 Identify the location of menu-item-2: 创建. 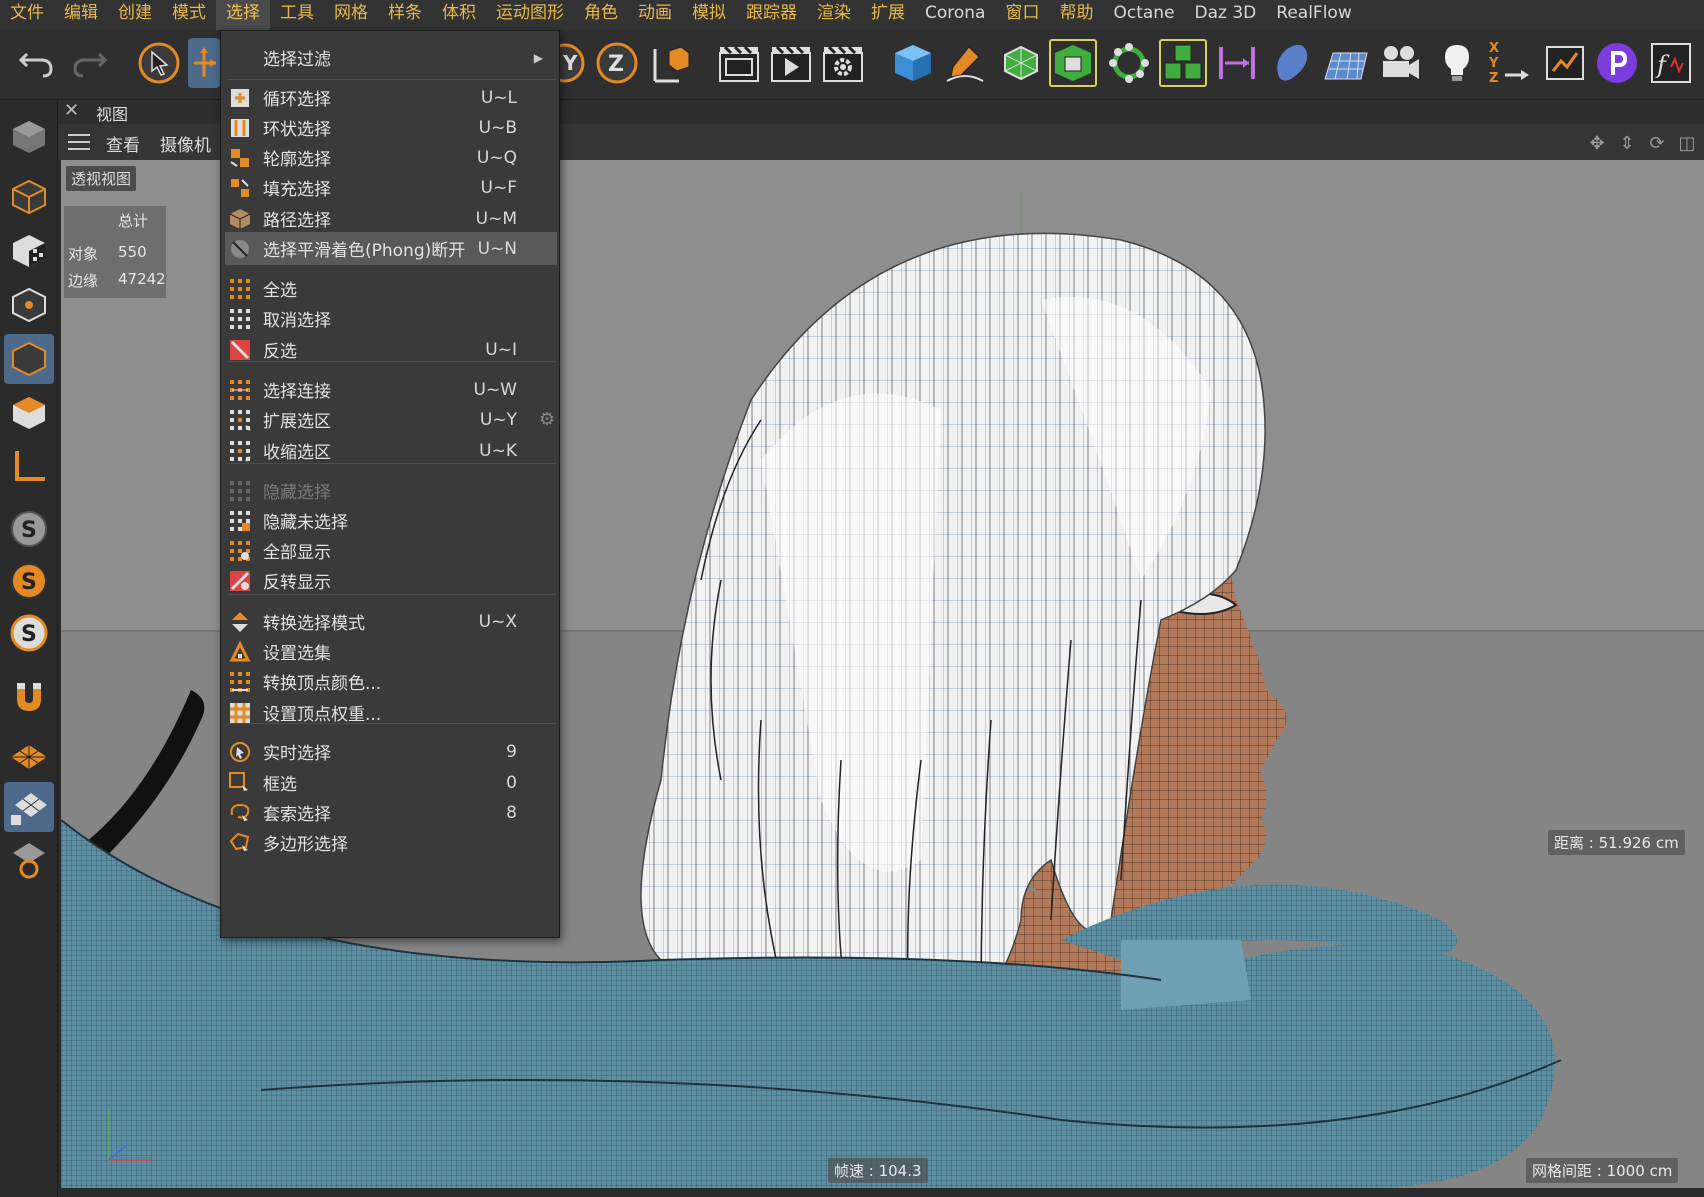
(135, 15).